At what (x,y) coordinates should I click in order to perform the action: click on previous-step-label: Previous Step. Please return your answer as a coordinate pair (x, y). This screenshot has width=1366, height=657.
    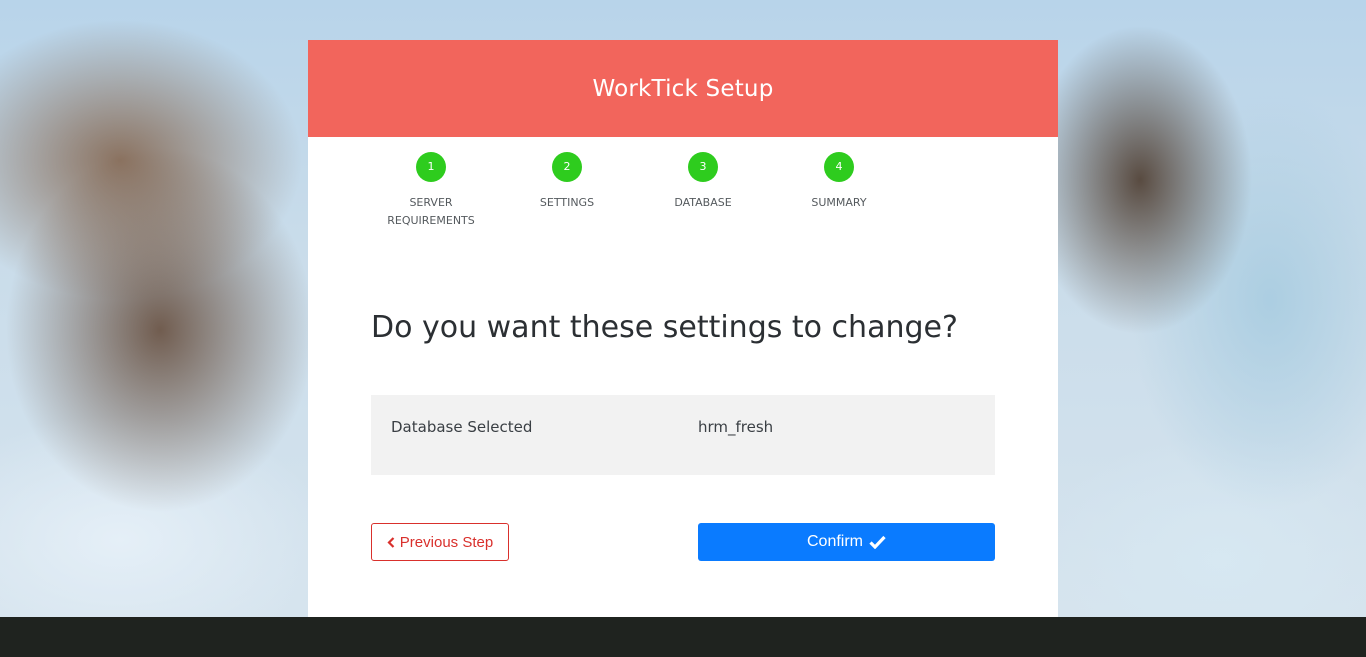
    Looking at the image, I should click on (446, 542).